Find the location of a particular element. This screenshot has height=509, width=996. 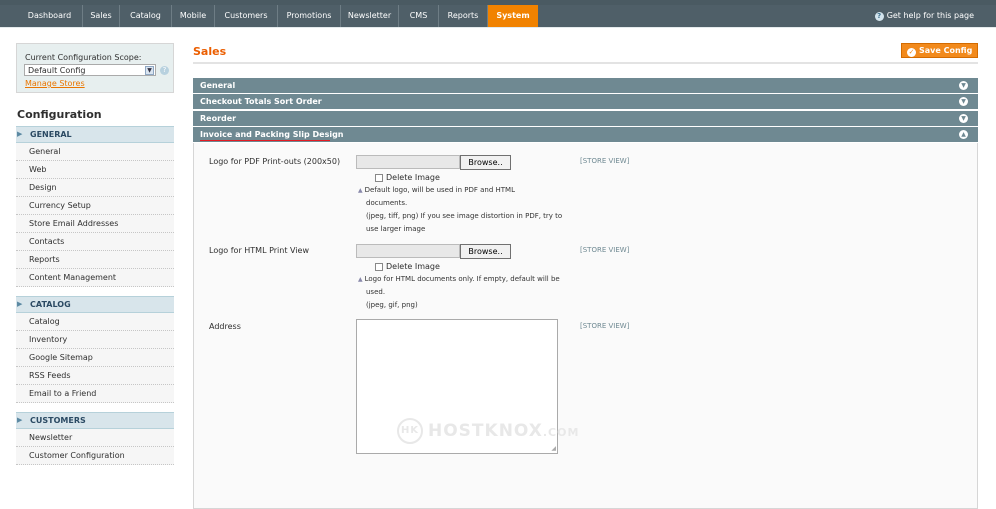

manage-stores-link: Manage Stores is located at coordinates (55, 83).